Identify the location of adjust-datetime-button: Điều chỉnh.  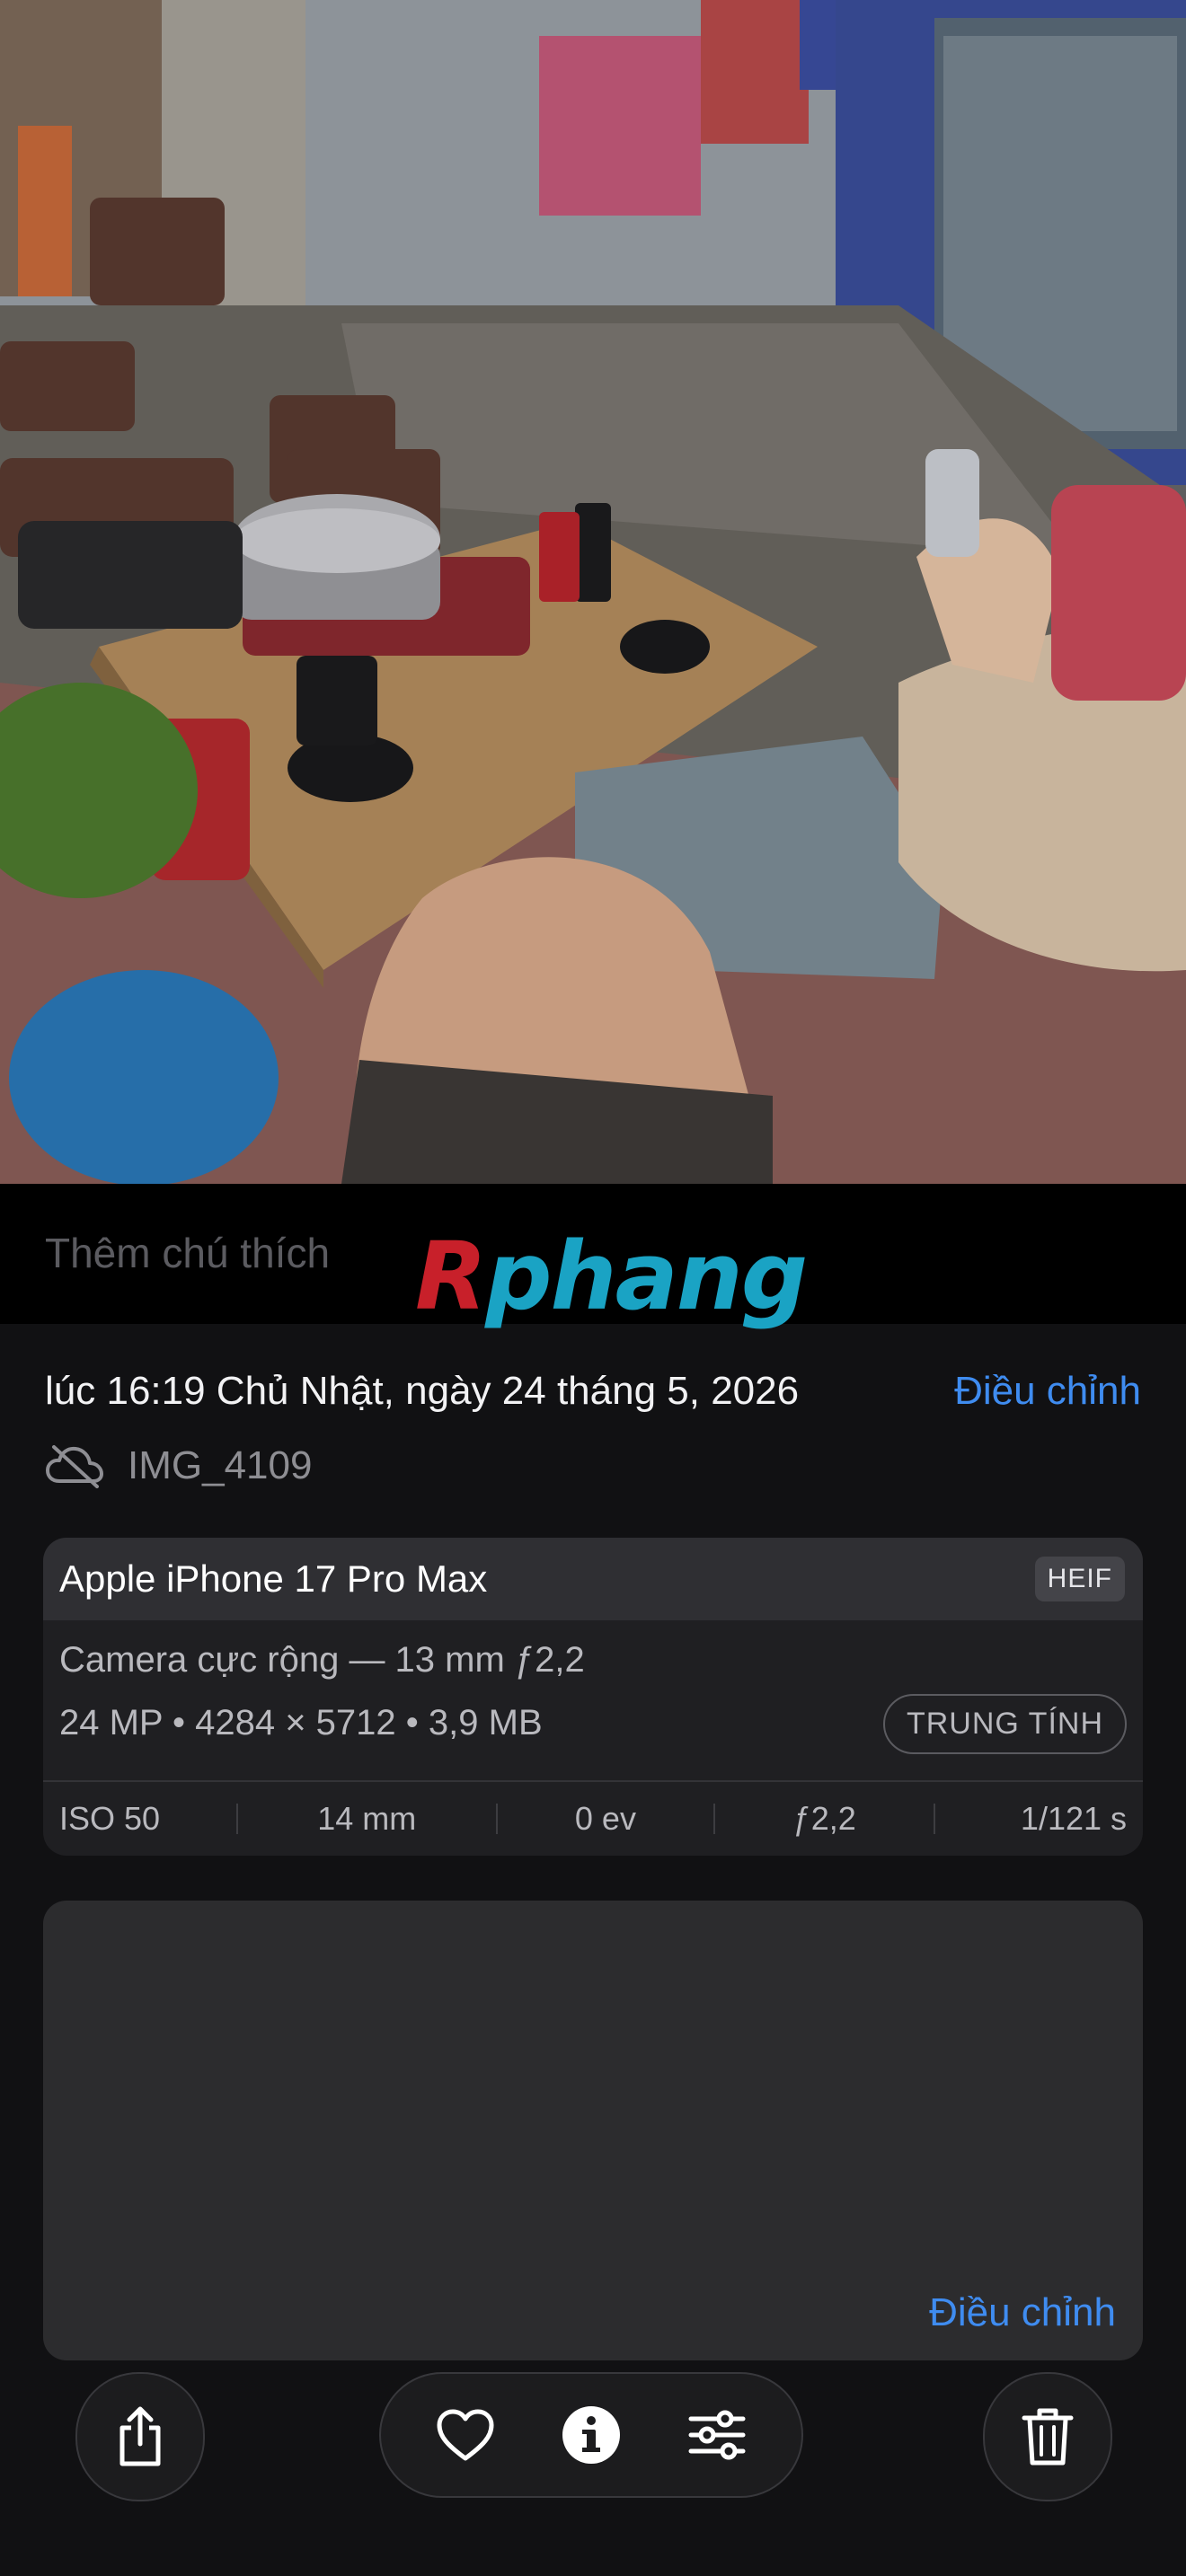
(1047, 1391).